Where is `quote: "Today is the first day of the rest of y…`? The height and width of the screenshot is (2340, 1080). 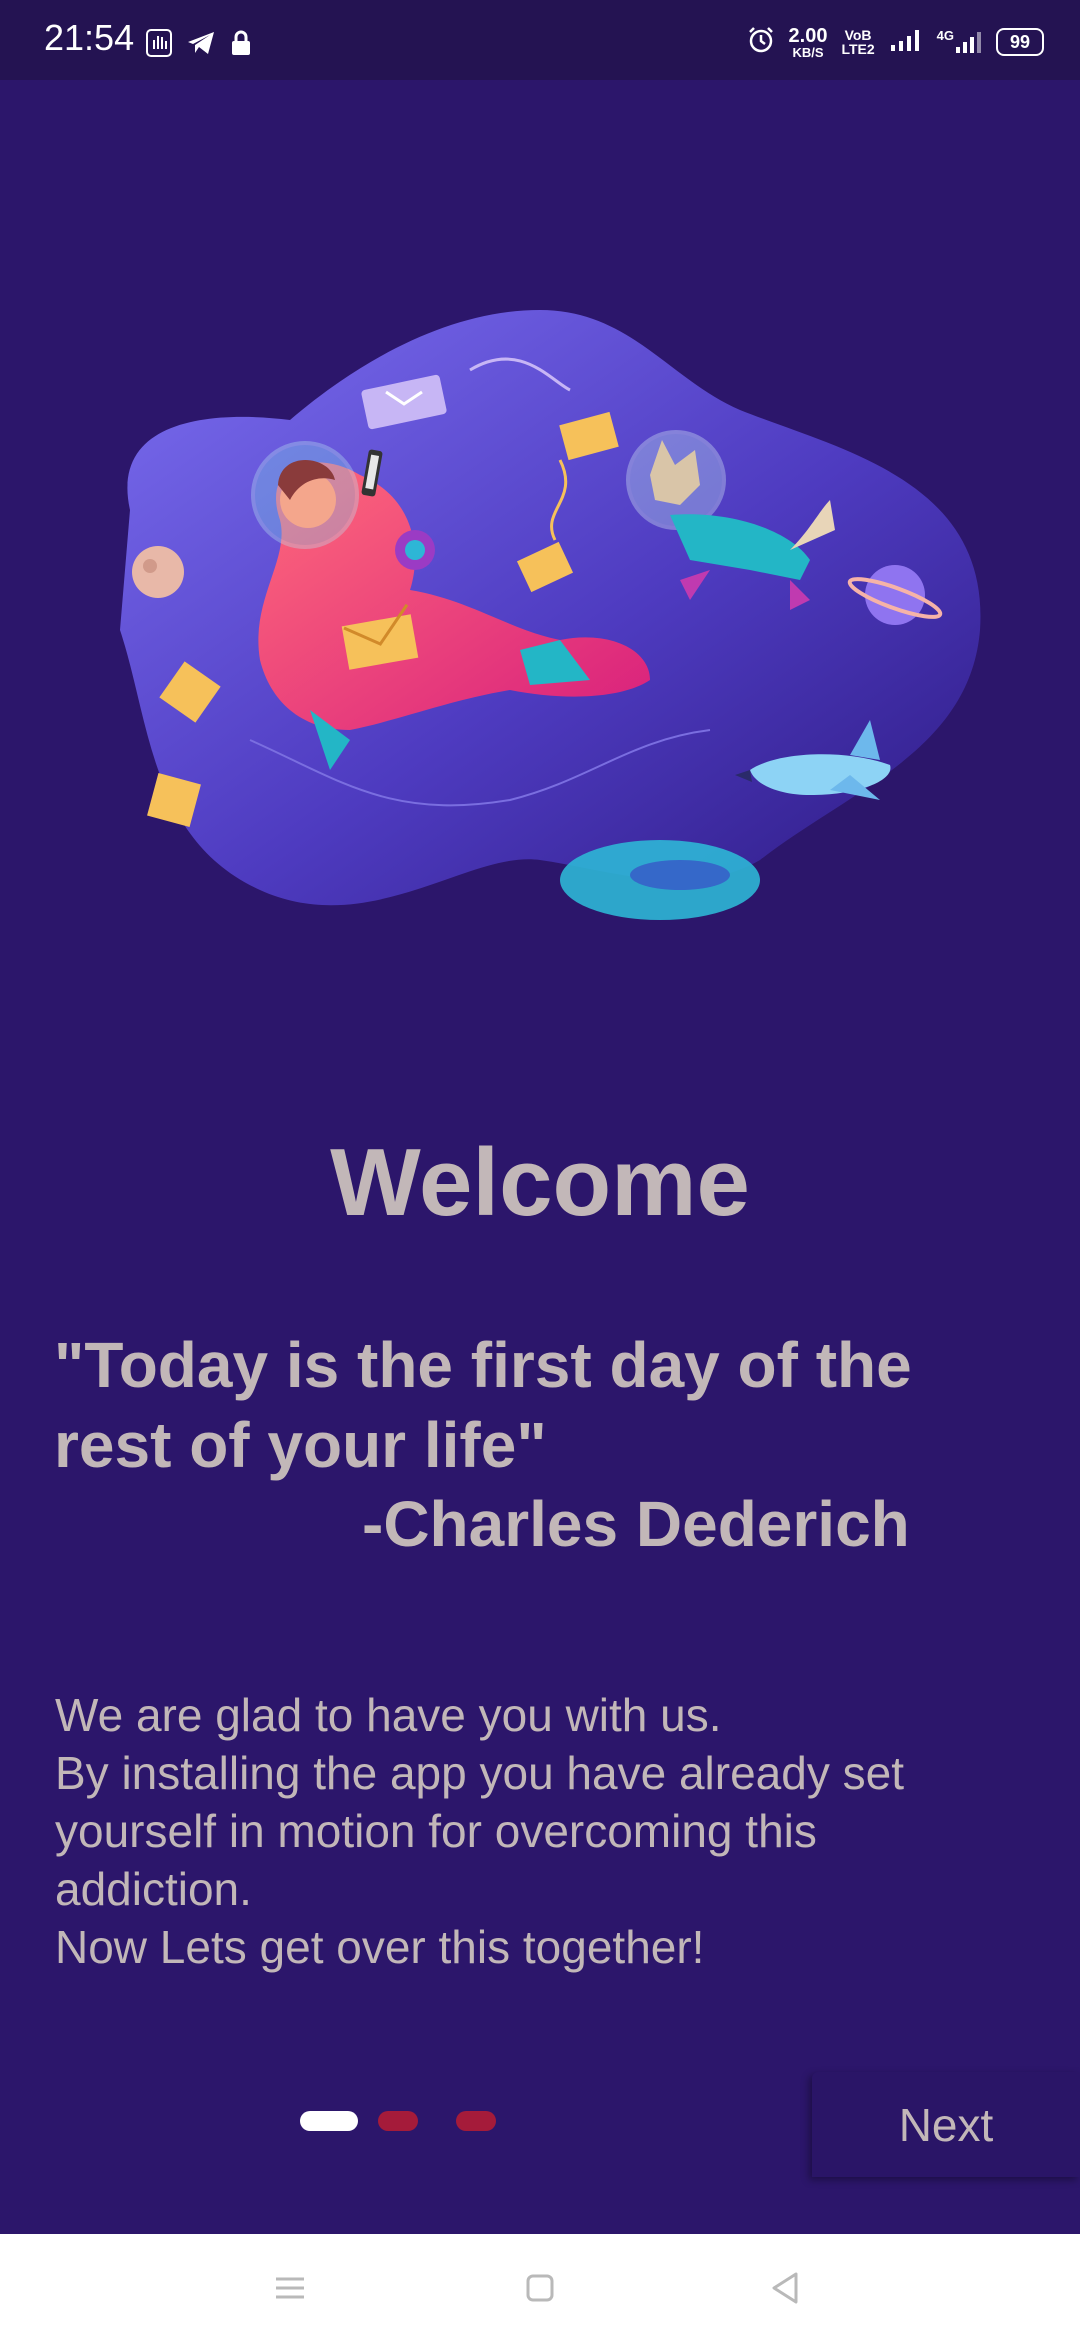
quote: "Today is the first day of the rest of y… is located at coordinates (519, 1405).